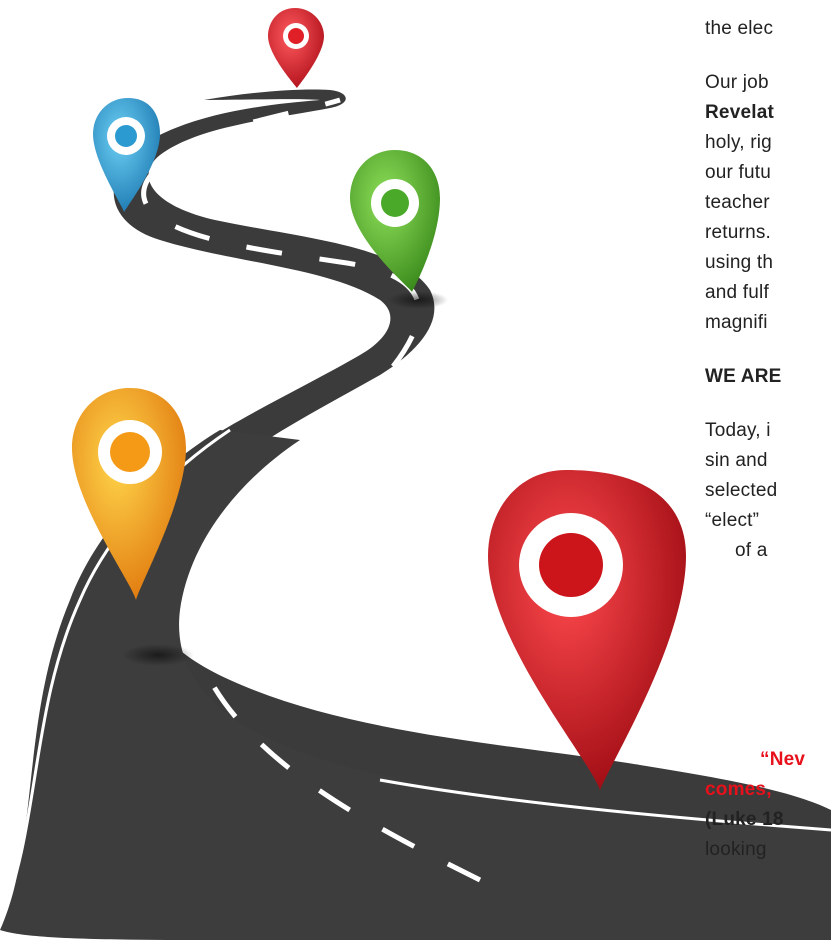 The width and height of the screenshot is (831, 940). Describe the element at coordinates (739, 28) in the screenshot. I see `body-text-line: the elec` at that location.